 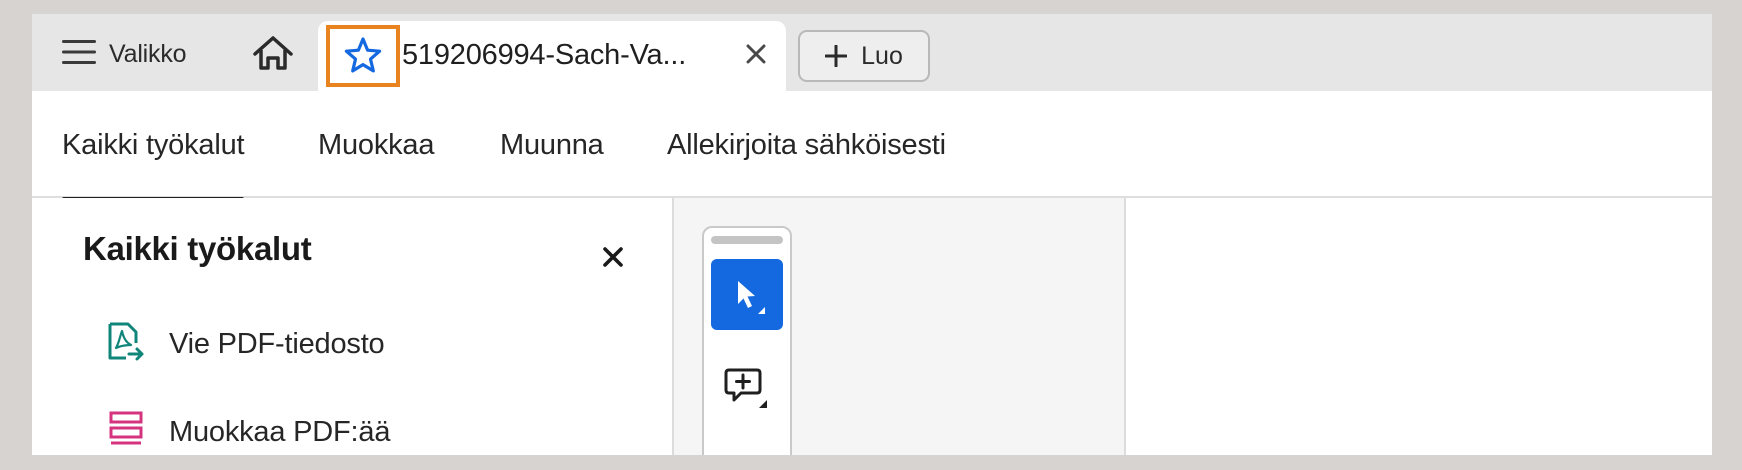 What do you see at coordinates (882, 55) in the screenshot?
I see `create-label: Luo` at bounding box center [882, 55].